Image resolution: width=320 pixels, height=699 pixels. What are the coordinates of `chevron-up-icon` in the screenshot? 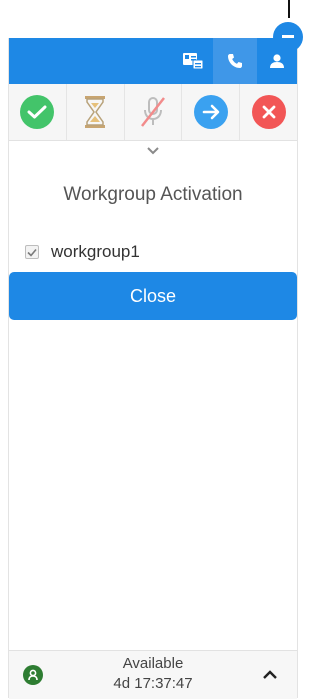 It's located at (270, 674).